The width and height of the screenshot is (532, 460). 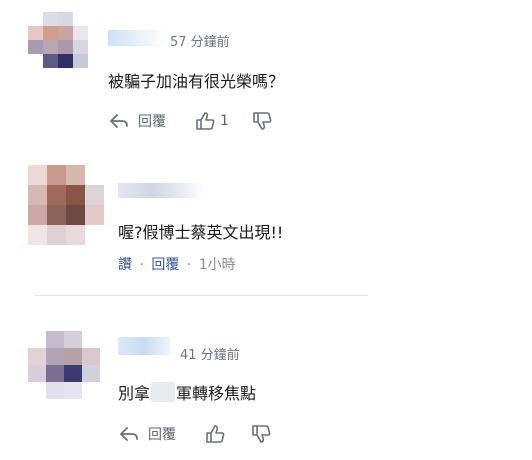 What do you see at coordinates (224, 121) in the screenshot?
I see `like-count: 1` at bounding box center [224, 121].